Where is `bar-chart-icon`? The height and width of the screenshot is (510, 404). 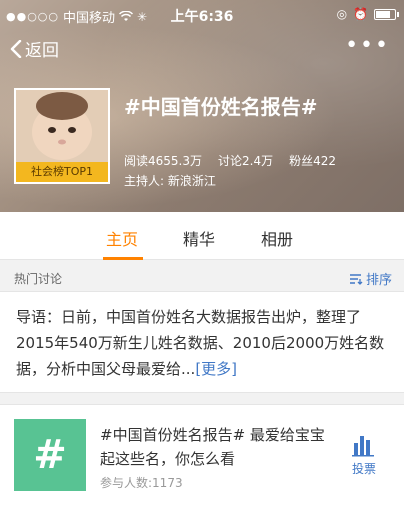
bar-chart-icon is located at coordinates (363, 446).